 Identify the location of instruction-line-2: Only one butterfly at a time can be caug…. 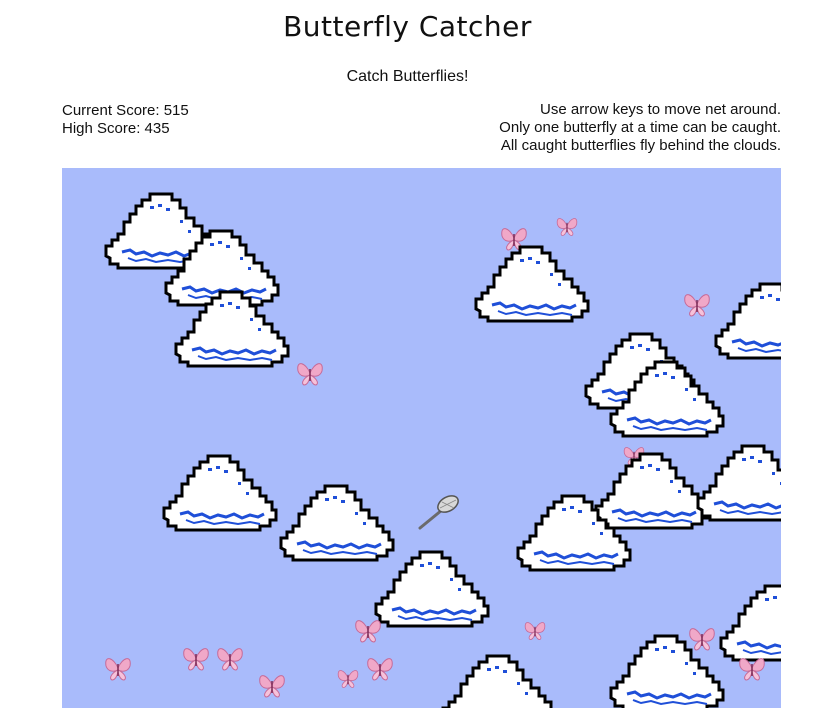
(640, 127).